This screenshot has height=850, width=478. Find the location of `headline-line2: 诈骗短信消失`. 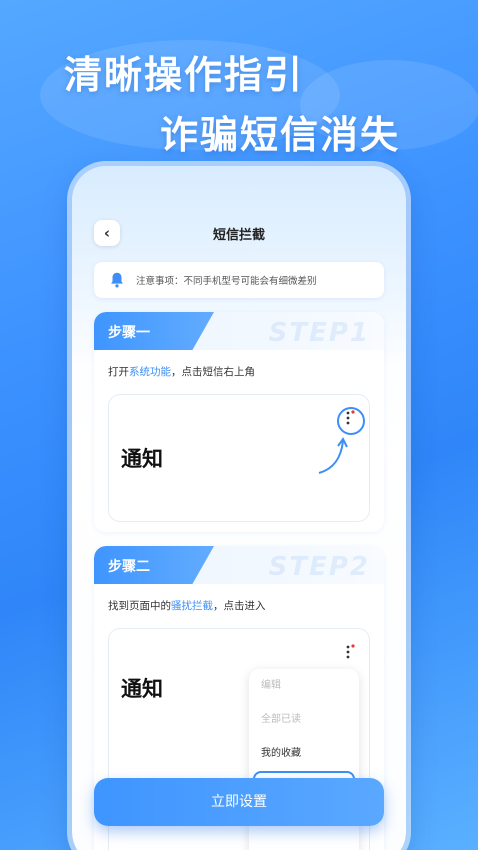

headline-line2: 诈骗短信消失 is located at coordinates (280, 135).